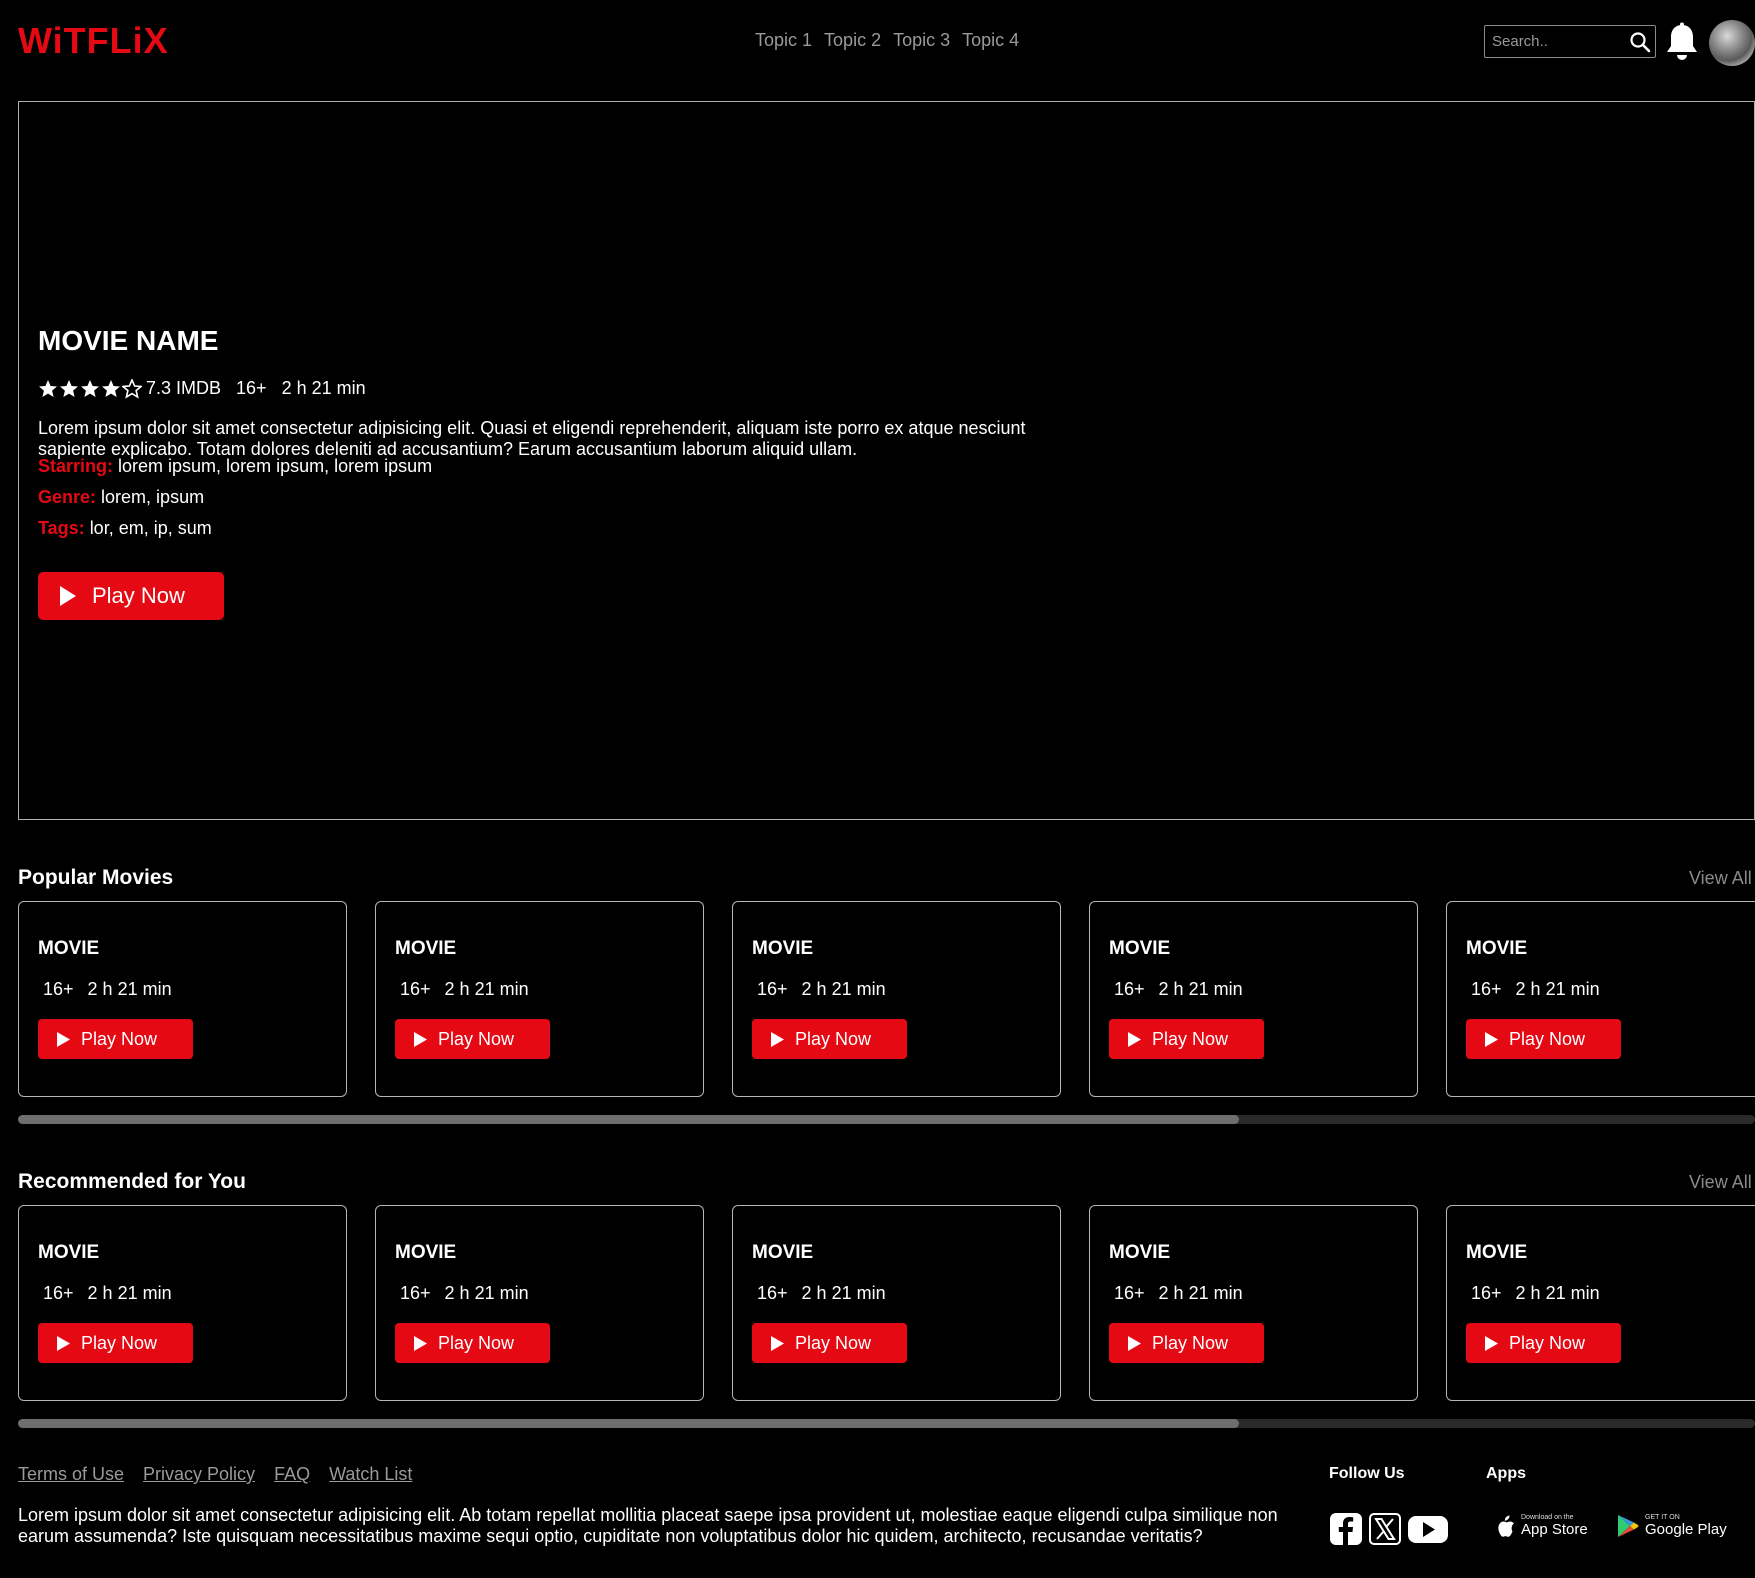 Image resolution: width=1755 pixels, height=1578 pixels. What do you see at coordinates (1542, 1526) in the screenshot?
I see `app-store-badge: Download on the App Store` at bounding box center [1542, 1526].